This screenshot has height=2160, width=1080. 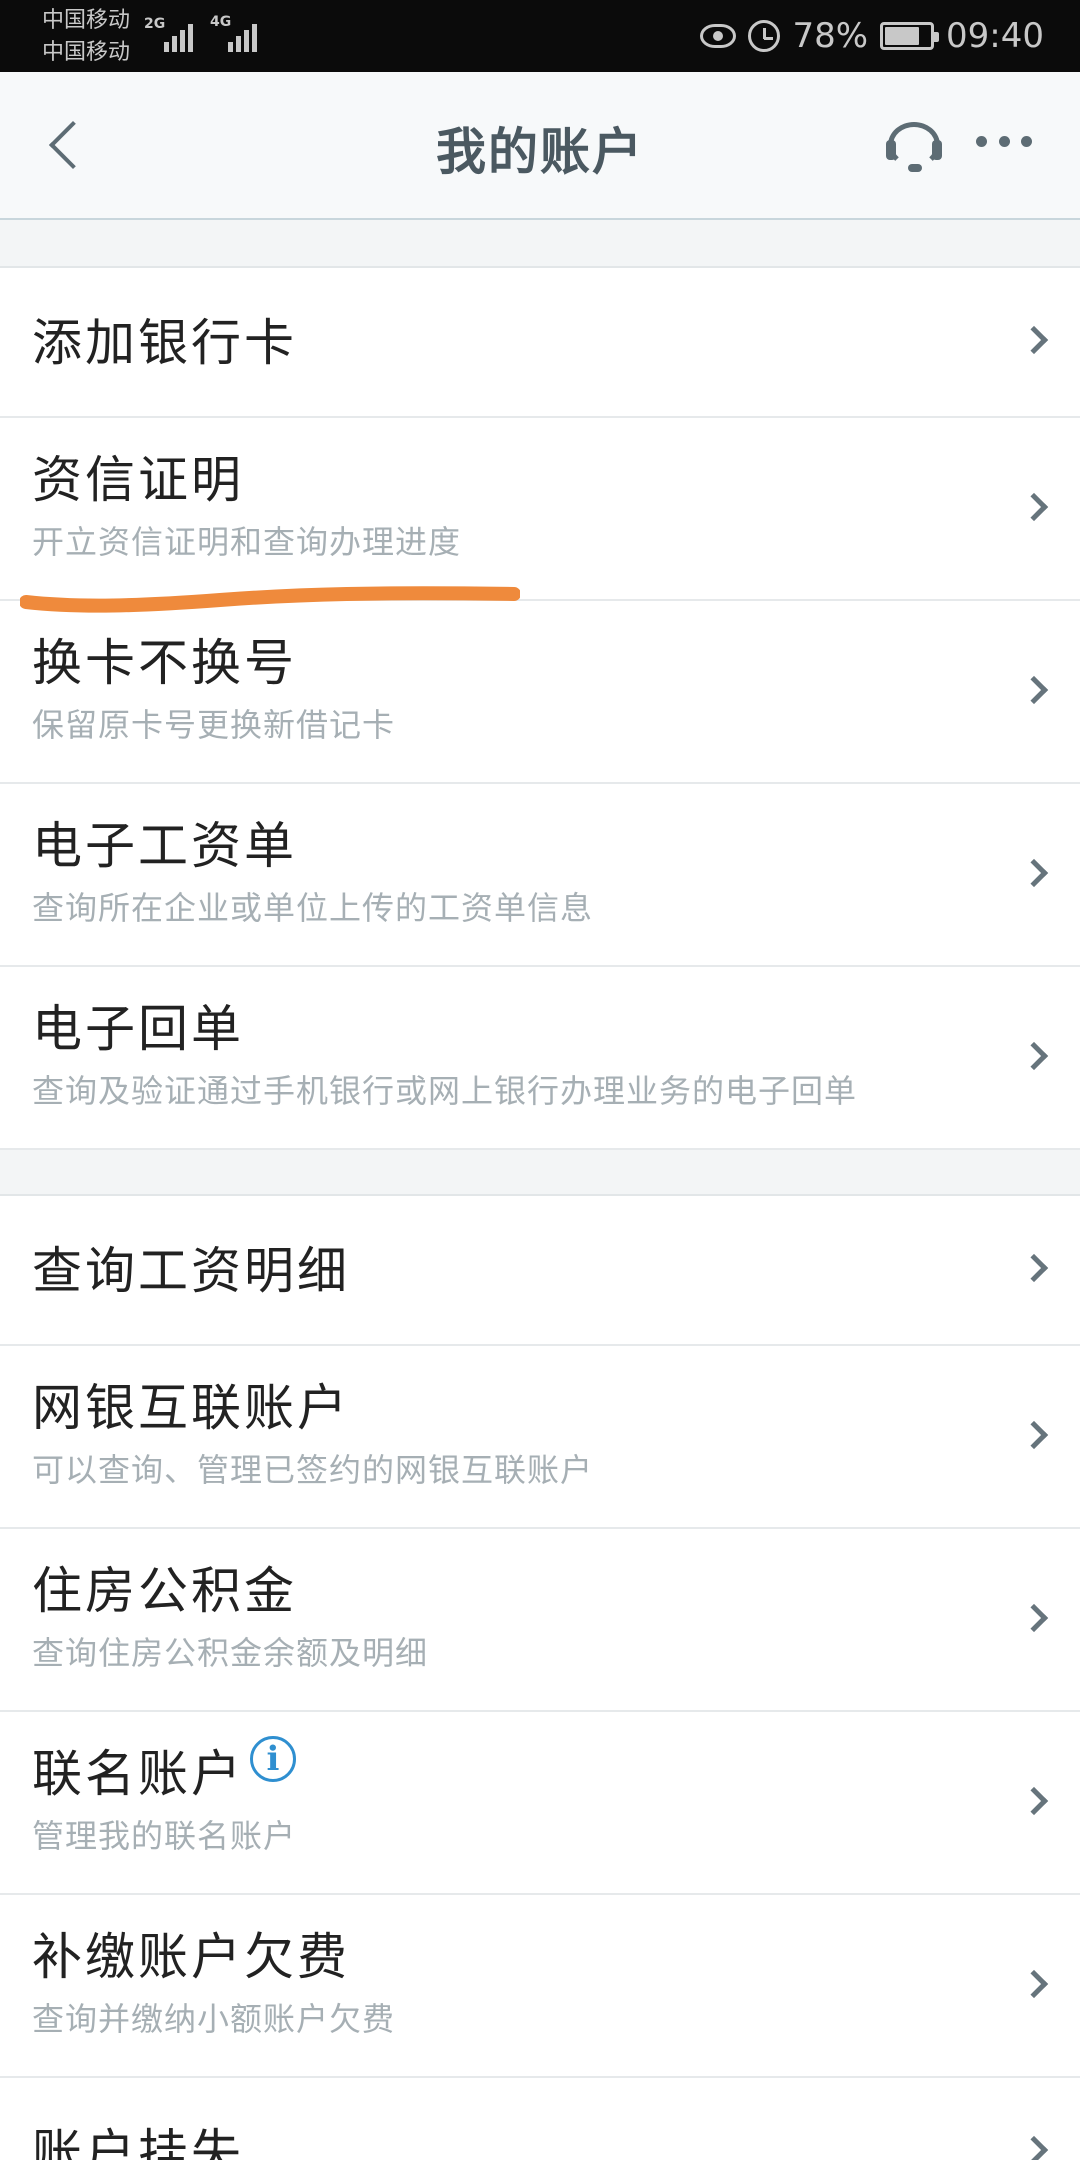 I want to click on alarm-icon, so click(x=764, y=36).